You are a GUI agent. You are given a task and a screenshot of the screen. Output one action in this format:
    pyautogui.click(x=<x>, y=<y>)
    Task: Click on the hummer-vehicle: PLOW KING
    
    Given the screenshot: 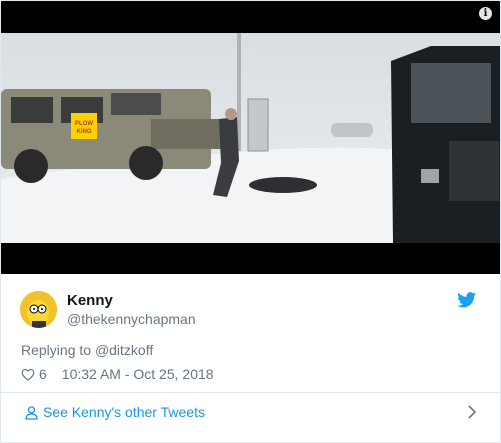 What is the action you would take?
    pyautogui.click(x=111, y=136)
    